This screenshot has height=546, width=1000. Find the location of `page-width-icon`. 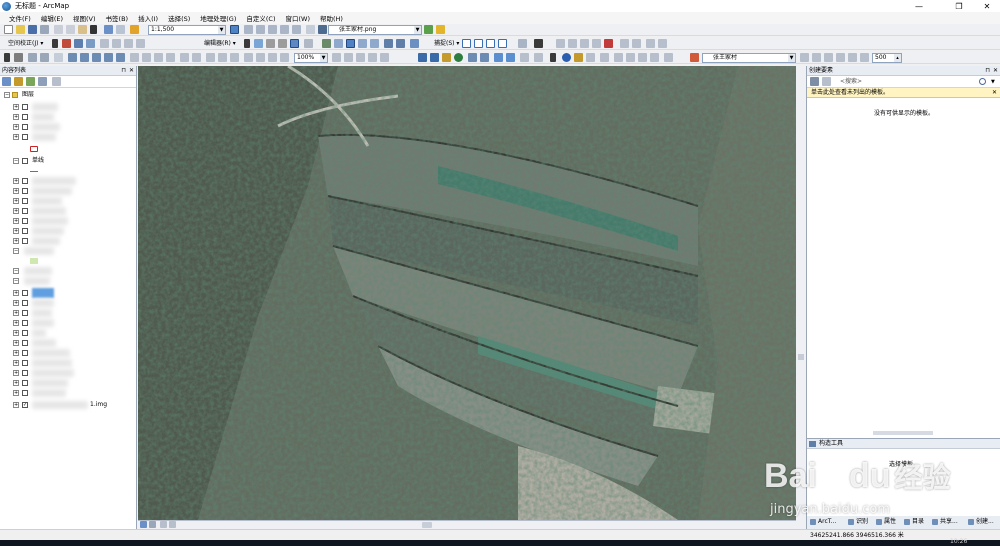

page-width-icon is located at coordinates (222, 57).